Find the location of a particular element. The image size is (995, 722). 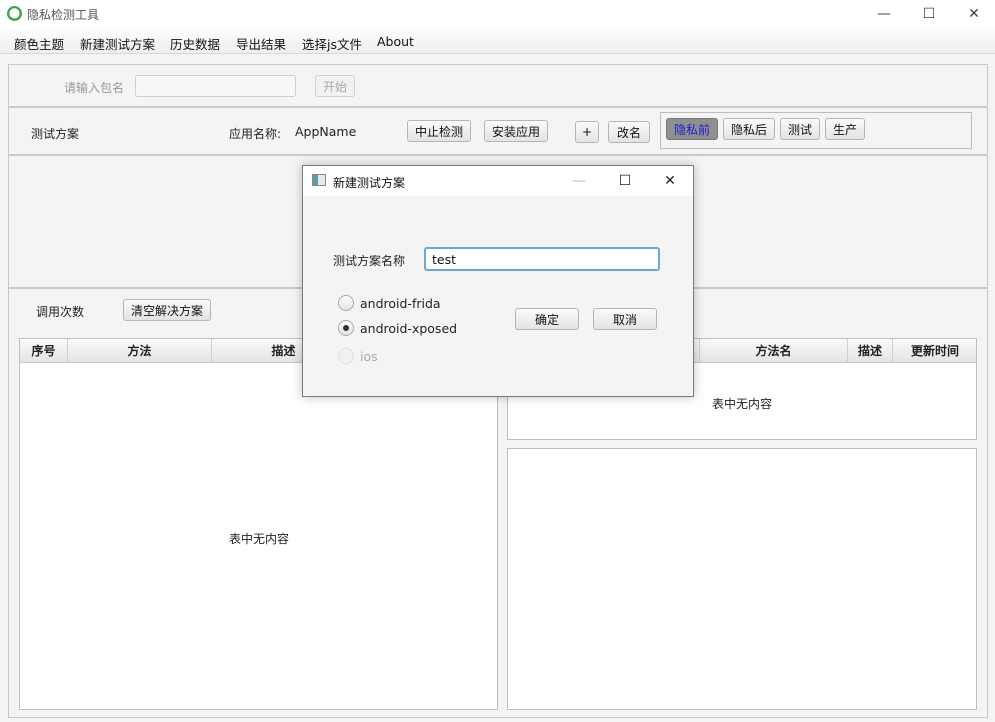

column-index: 序号 is located at coordinates (44, 350).